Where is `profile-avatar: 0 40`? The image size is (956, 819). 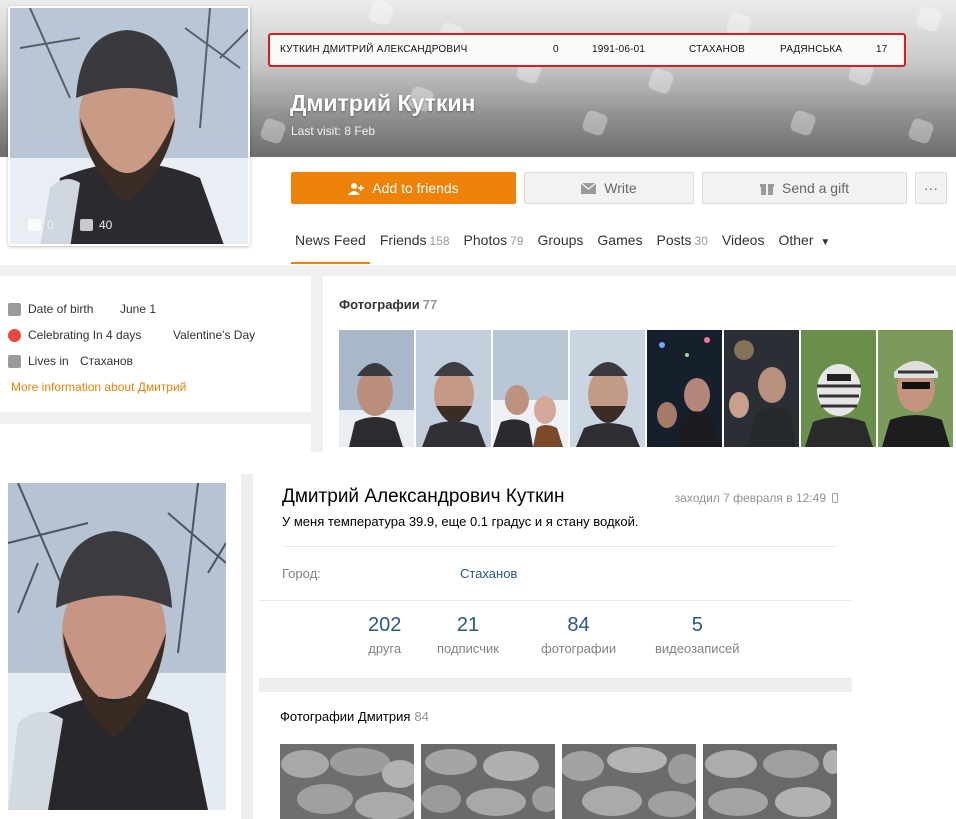
profile-avatar: 0 40 is located at coordinates (129, 126).